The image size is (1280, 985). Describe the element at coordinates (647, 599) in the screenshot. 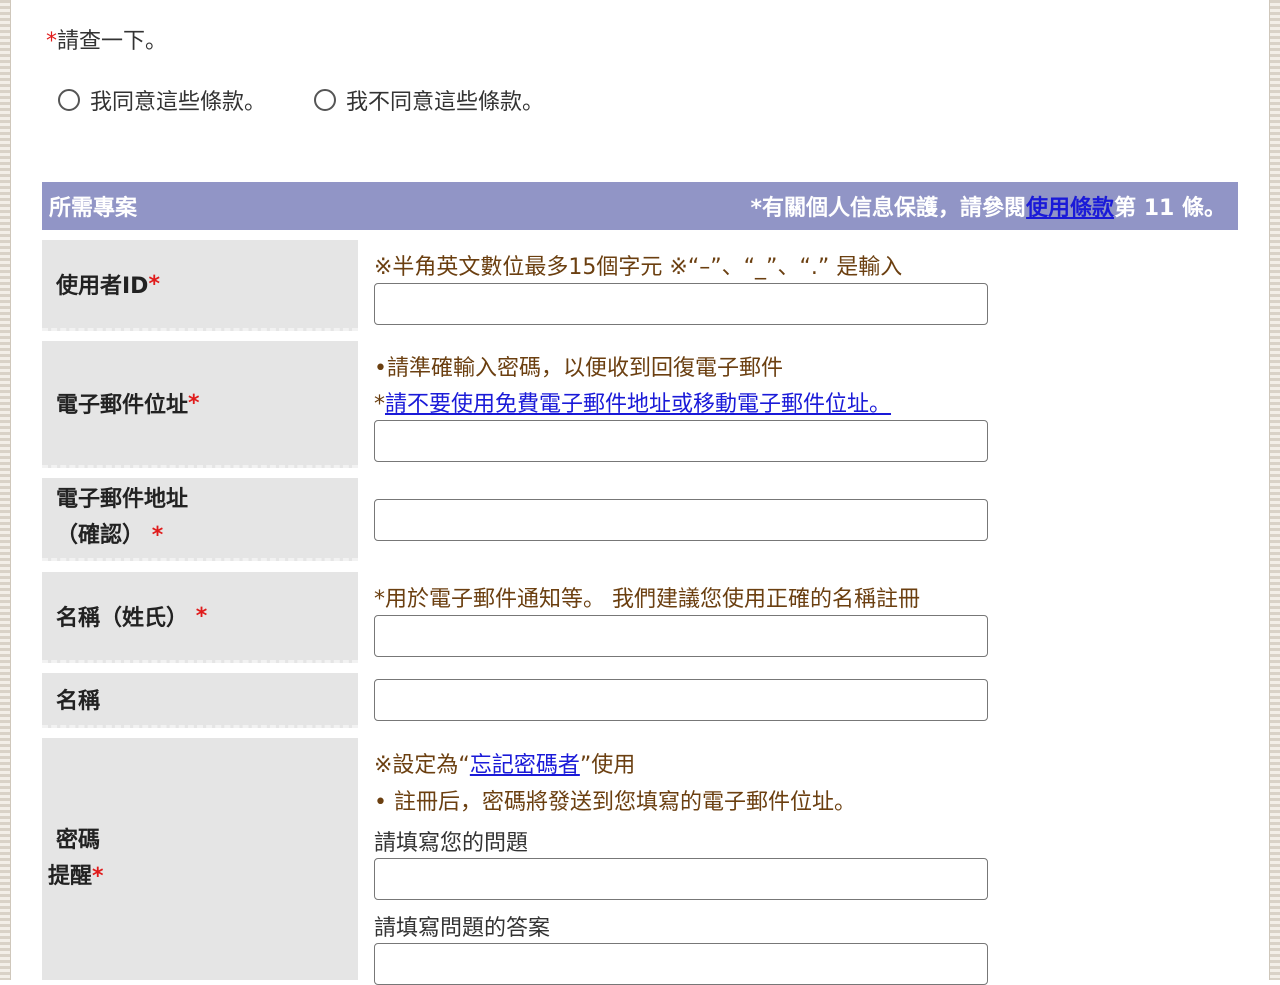

I see `family-name-note: *用於電子郵件通知等。 我們建議您使用正確的名稱註冊` at that location.